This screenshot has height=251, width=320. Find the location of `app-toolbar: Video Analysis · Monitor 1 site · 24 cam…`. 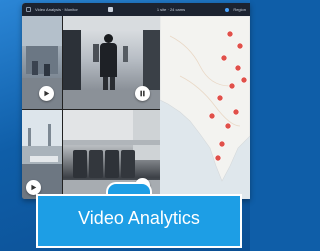

app-toolbar: Video Analysis · Monitor 1 site · 24 cam… is located at coordinates (136, 9).